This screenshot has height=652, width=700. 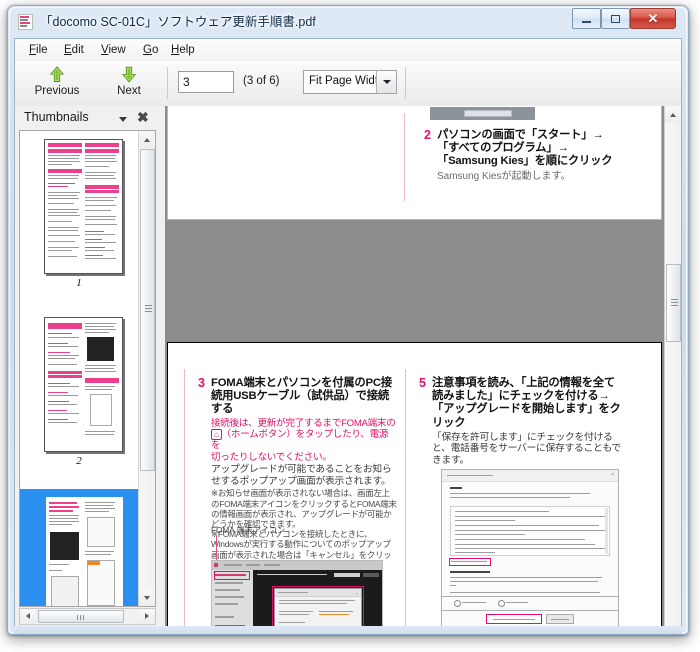 What do you see at coordinates (427, 135) in the screenshot?
I see `step-number: 2` at bounding box center [427, 135].